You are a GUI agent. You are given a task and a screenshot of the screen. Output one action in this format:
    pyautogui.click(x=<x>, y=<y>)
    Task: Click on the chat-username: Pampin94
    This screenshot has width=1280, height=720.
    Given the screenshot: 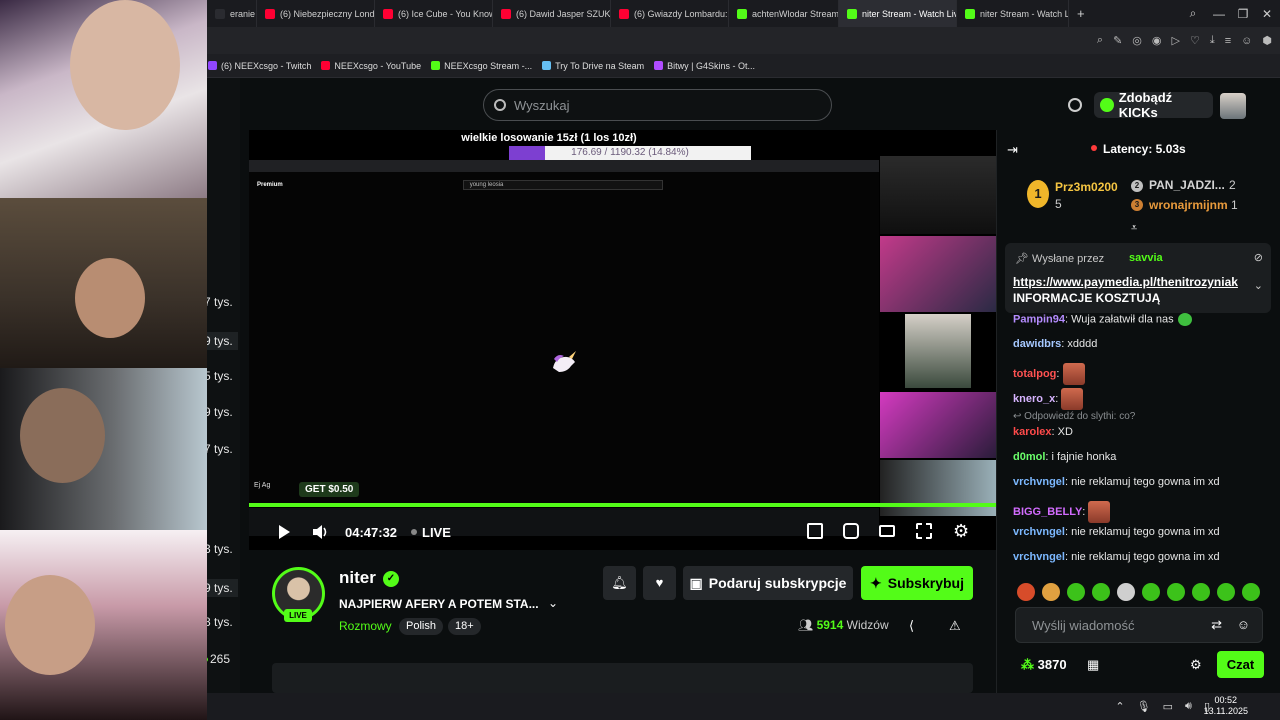 What is the action you would take?
    pyautogui.click(x=1039, y=319)
    